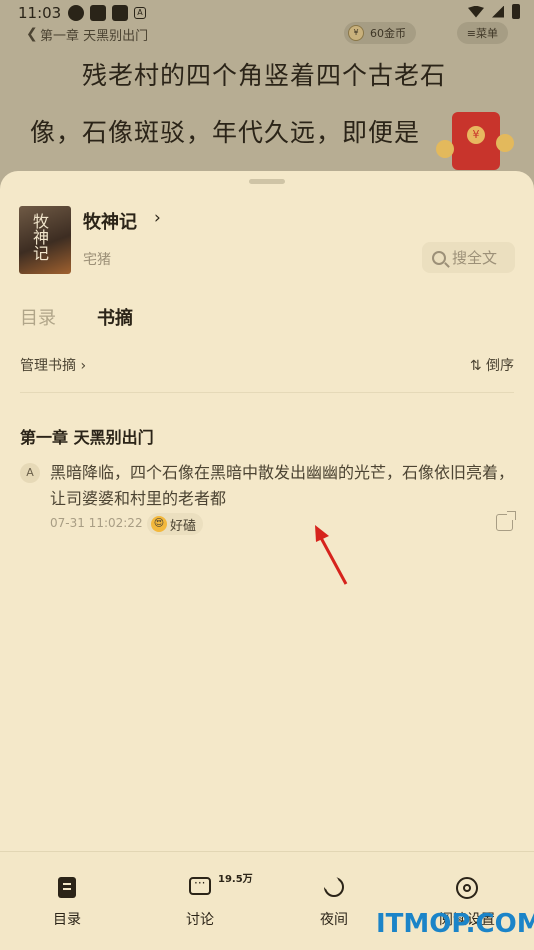  I want to click on pinwheel-icon, so click(76, 13).